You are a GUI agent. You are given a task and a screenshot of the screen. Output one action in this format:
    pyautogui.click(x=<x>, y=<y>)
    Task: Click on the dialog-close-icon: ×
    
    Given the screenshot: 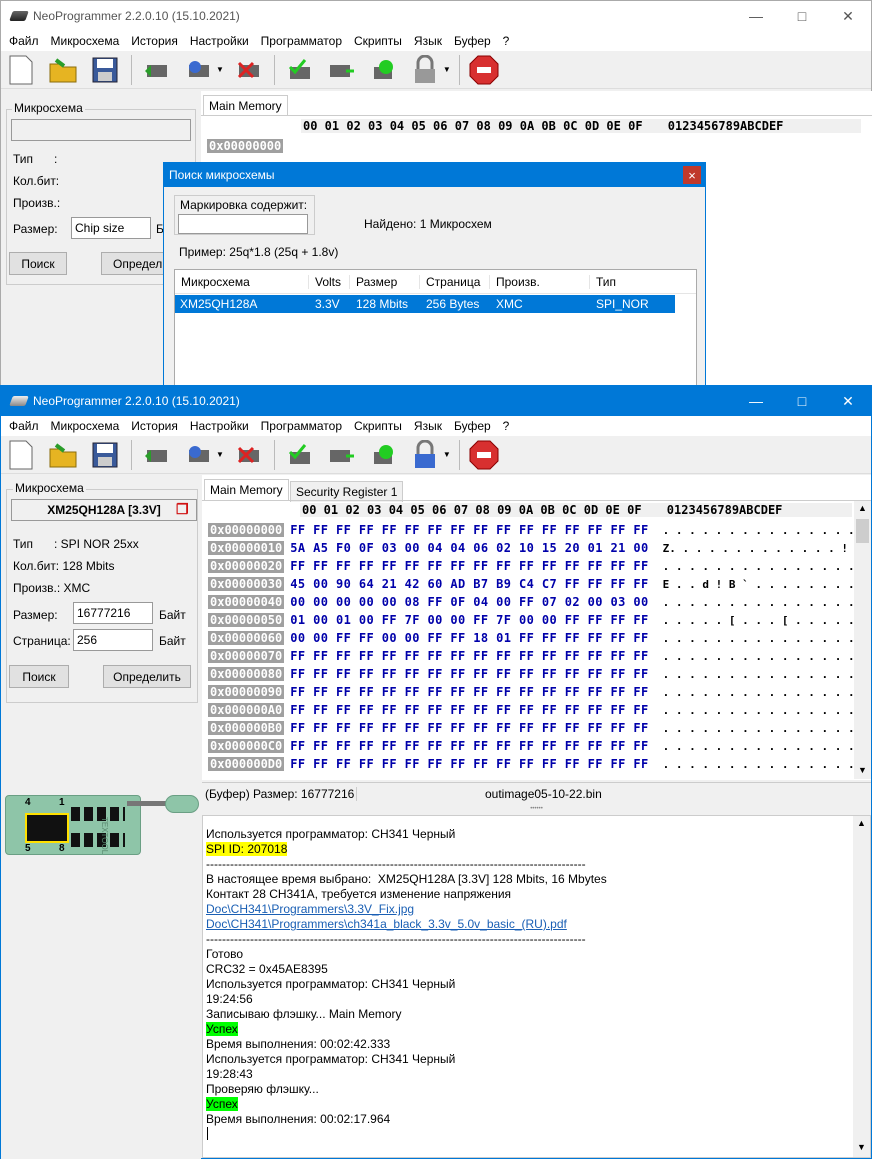 What is the action you would take?
    pyautogui.click(x=692, y=175)
    